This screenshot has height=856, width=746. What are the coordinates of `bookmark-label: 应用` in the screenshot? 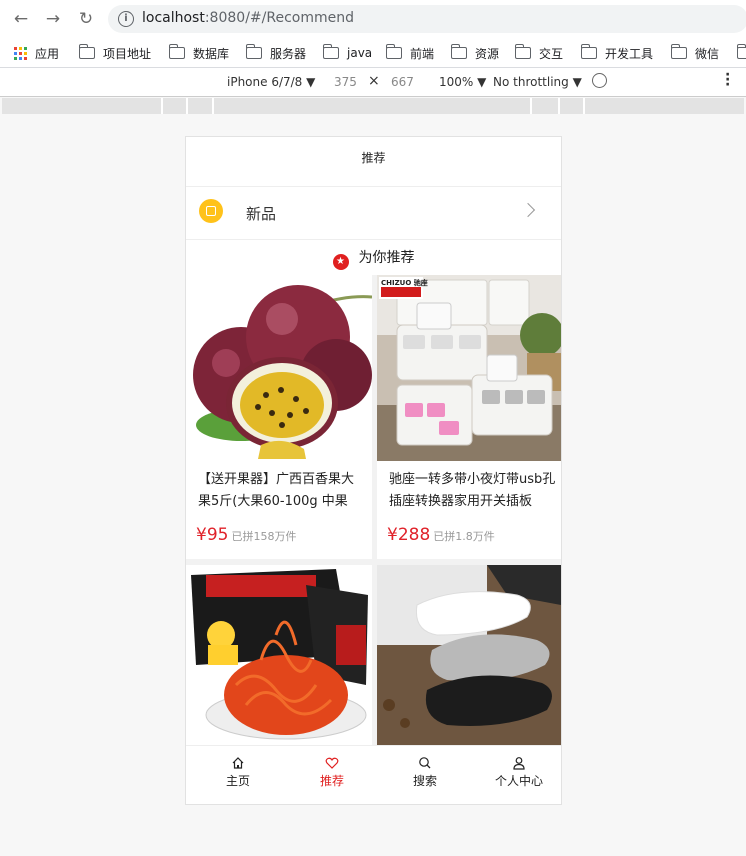 It's located at (47, 53).